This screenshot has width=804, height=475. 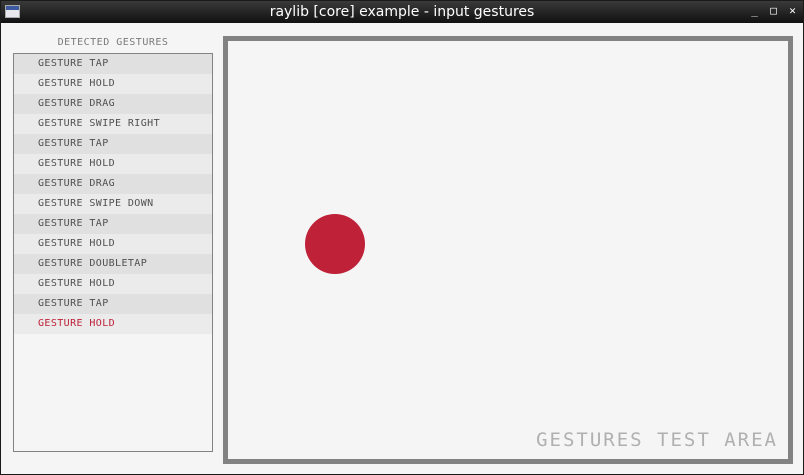 I want to click on gesture-log-entry: GESTURE SWIPE DOWN, so click(x=113, y=204).